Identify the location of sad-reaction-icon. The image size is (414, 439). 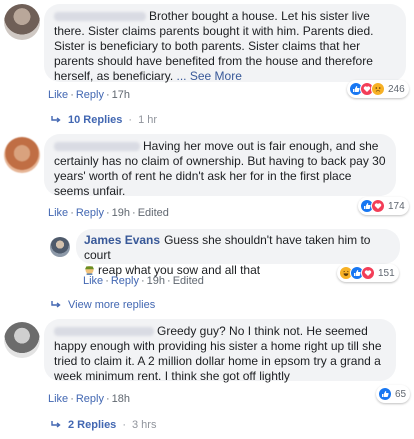
(378, 89).